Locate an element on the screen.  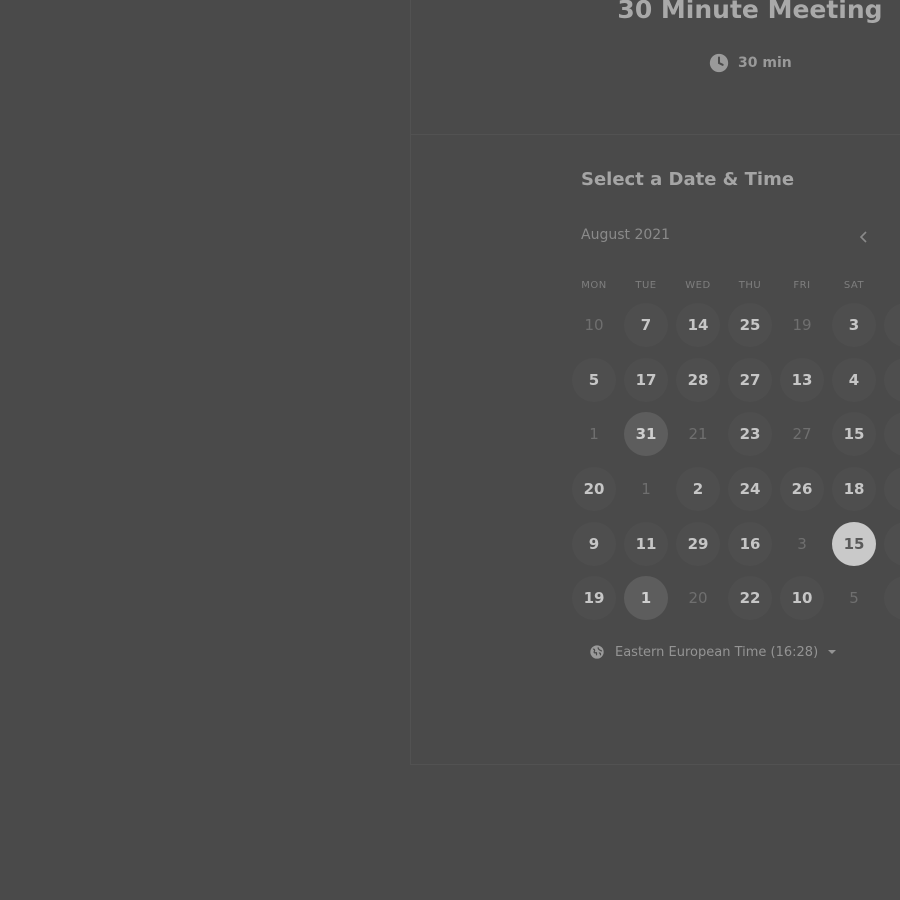
calendar-day-number: 26 is located at coordinates (802, 489).